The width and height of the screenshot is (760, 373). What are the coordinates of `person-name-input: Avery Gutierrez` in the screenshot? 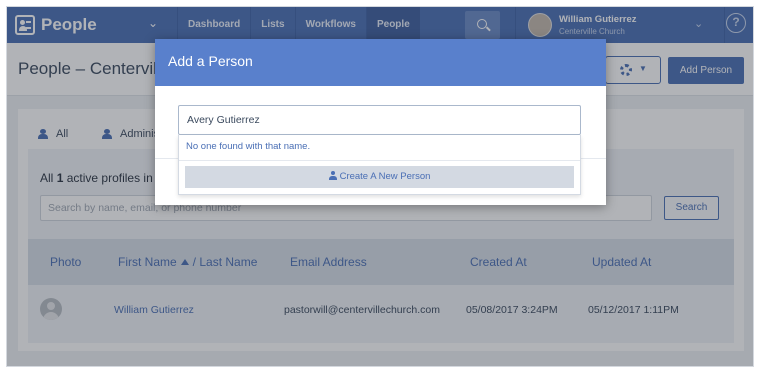 It's located at (379, 120).